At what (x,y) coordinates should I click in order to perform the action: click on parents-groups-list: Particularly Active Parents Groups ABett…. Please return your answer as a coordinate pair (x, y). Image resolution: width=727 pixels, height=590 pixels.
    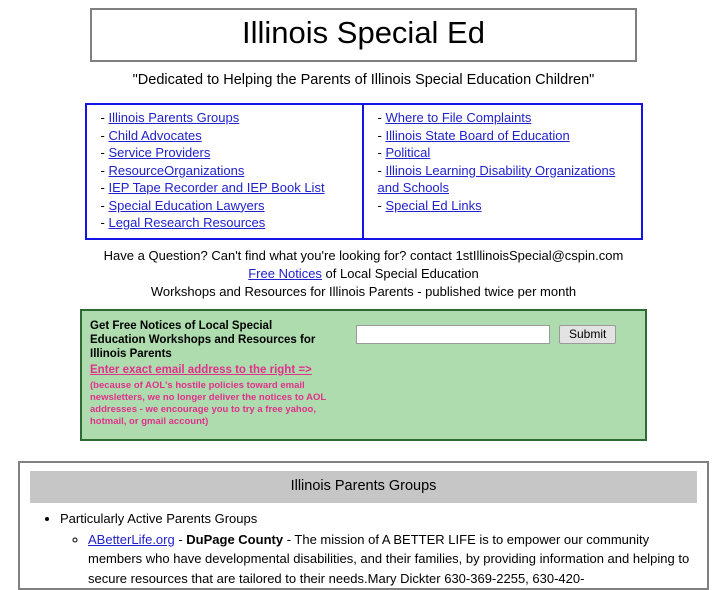
    Looking at the image, I should click on (363, 549).